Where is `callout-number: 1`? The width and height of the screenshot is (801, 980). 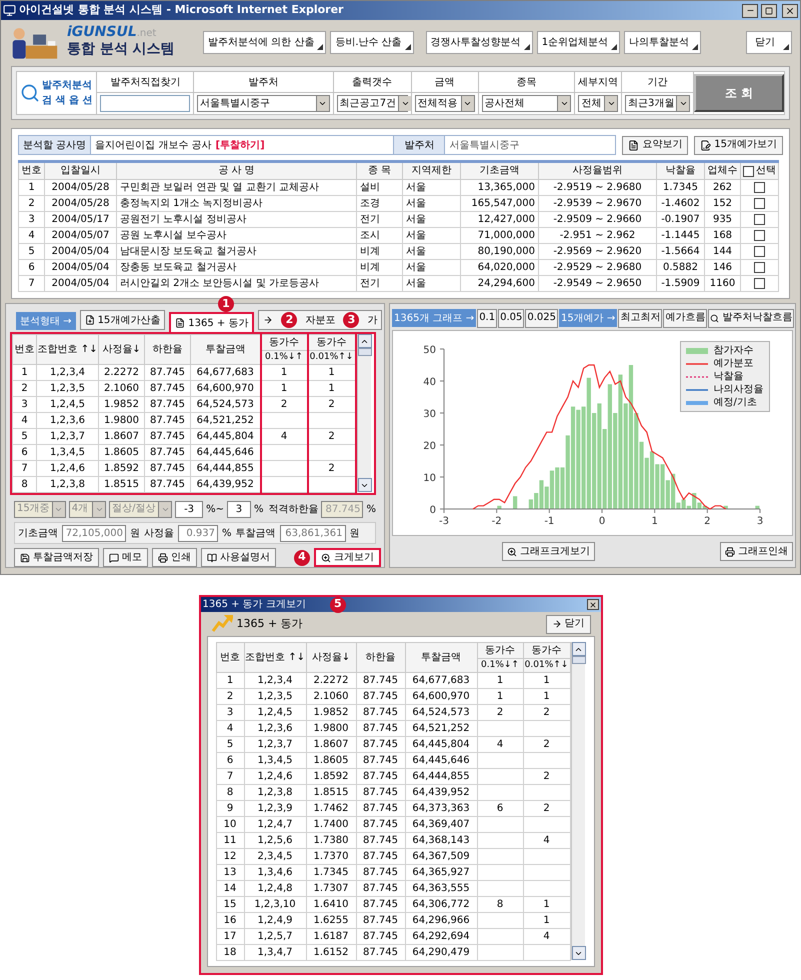 callout-number: 1 is located at coordinates (226, 304).